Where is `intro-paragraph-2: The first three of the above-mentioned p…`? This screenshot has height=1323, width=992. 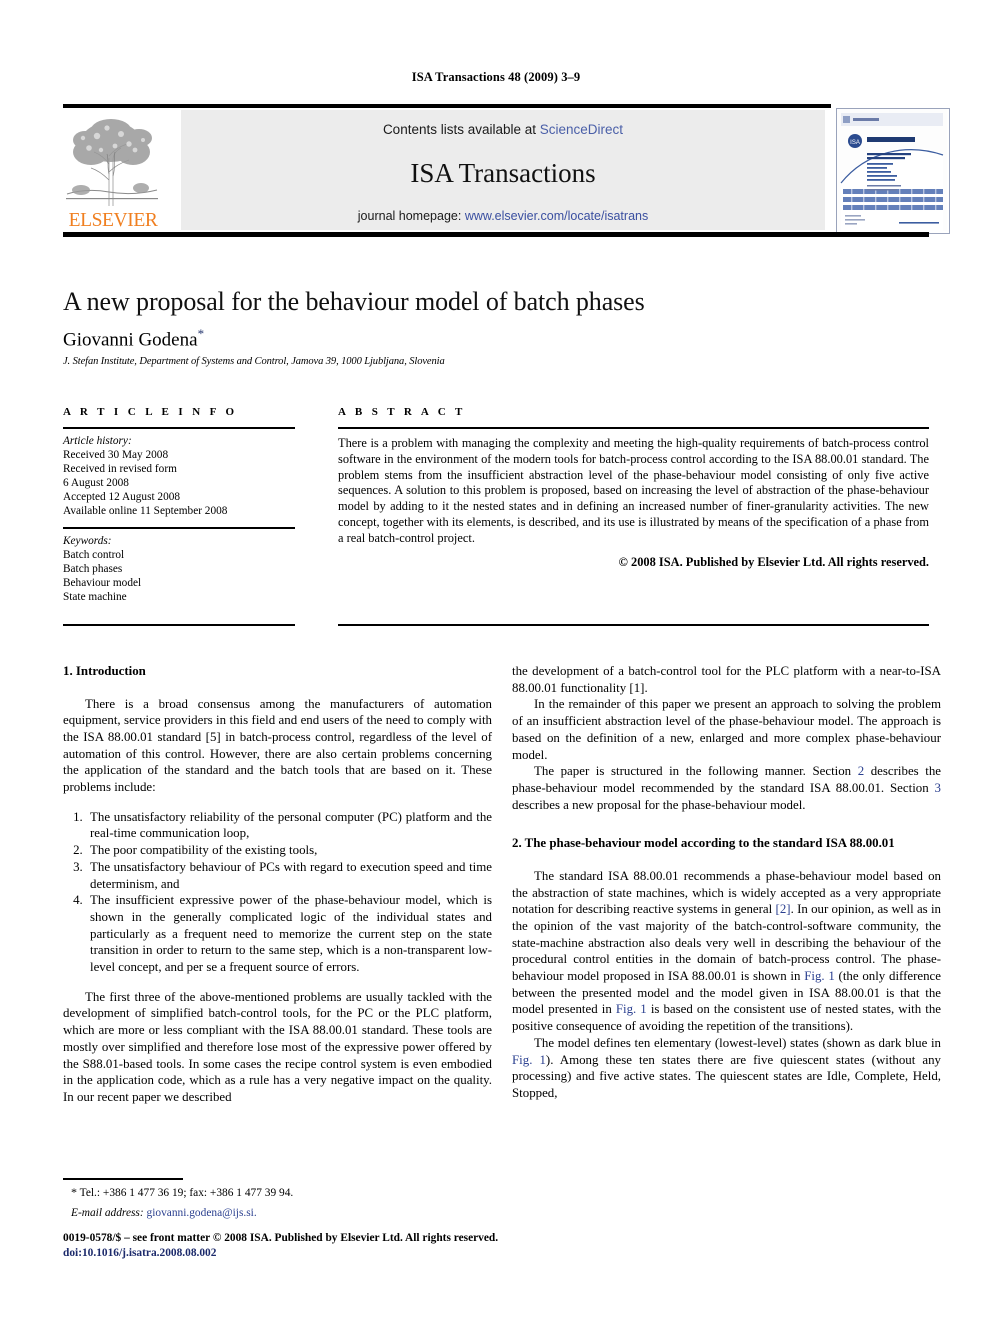
intro-paragraph-2: The first three of the above-mentioned p… is located at coordinates (277, 1046).